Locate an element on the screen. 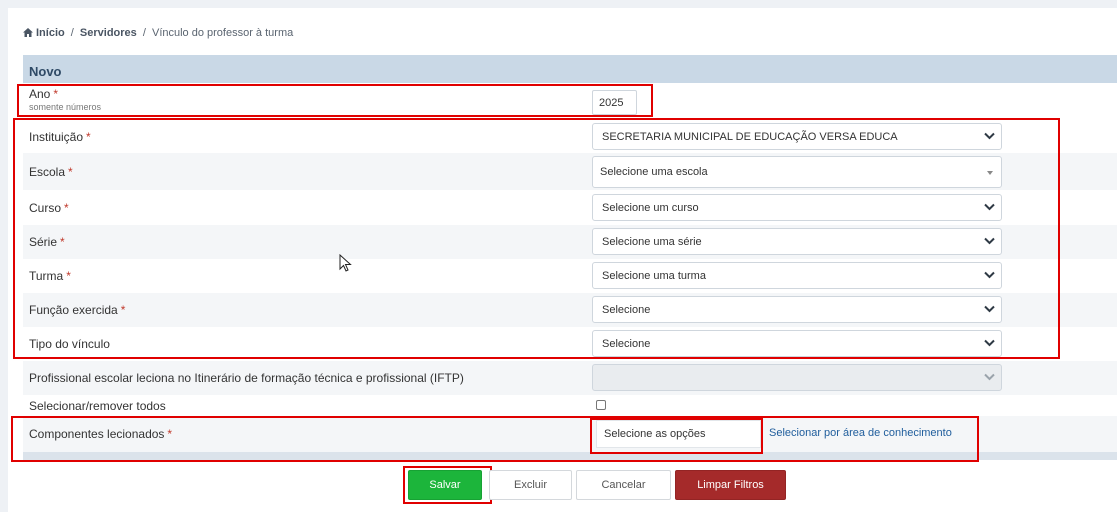 The height and width of the screenshot is (512, 1117). componentes-placeholder: Selecione as opções is located at coordinates (655, 434).